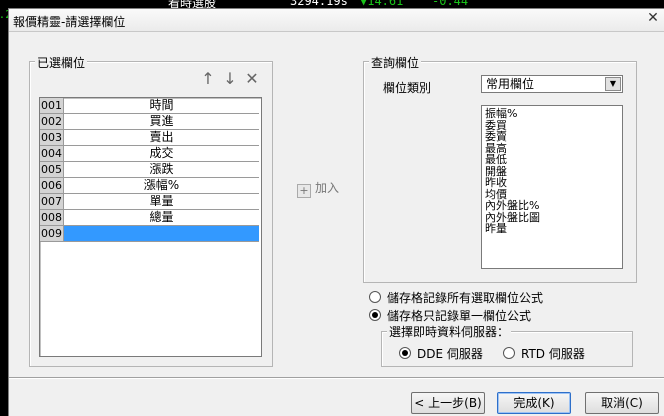  What do you see at coordinates (613, 84) in the screenshot?
I see `chevron-down-icon: ▼` at bounding box center [613, 84].